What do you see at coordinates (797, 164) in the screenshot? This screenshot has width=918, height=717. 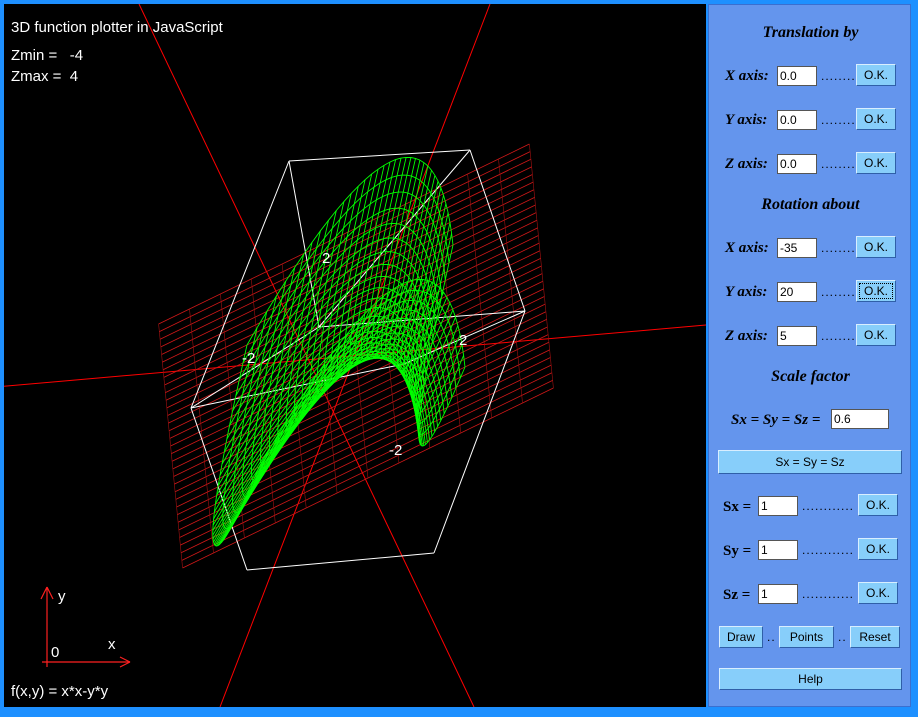 I see `translation-z-input` at bounding box center [797, 164].